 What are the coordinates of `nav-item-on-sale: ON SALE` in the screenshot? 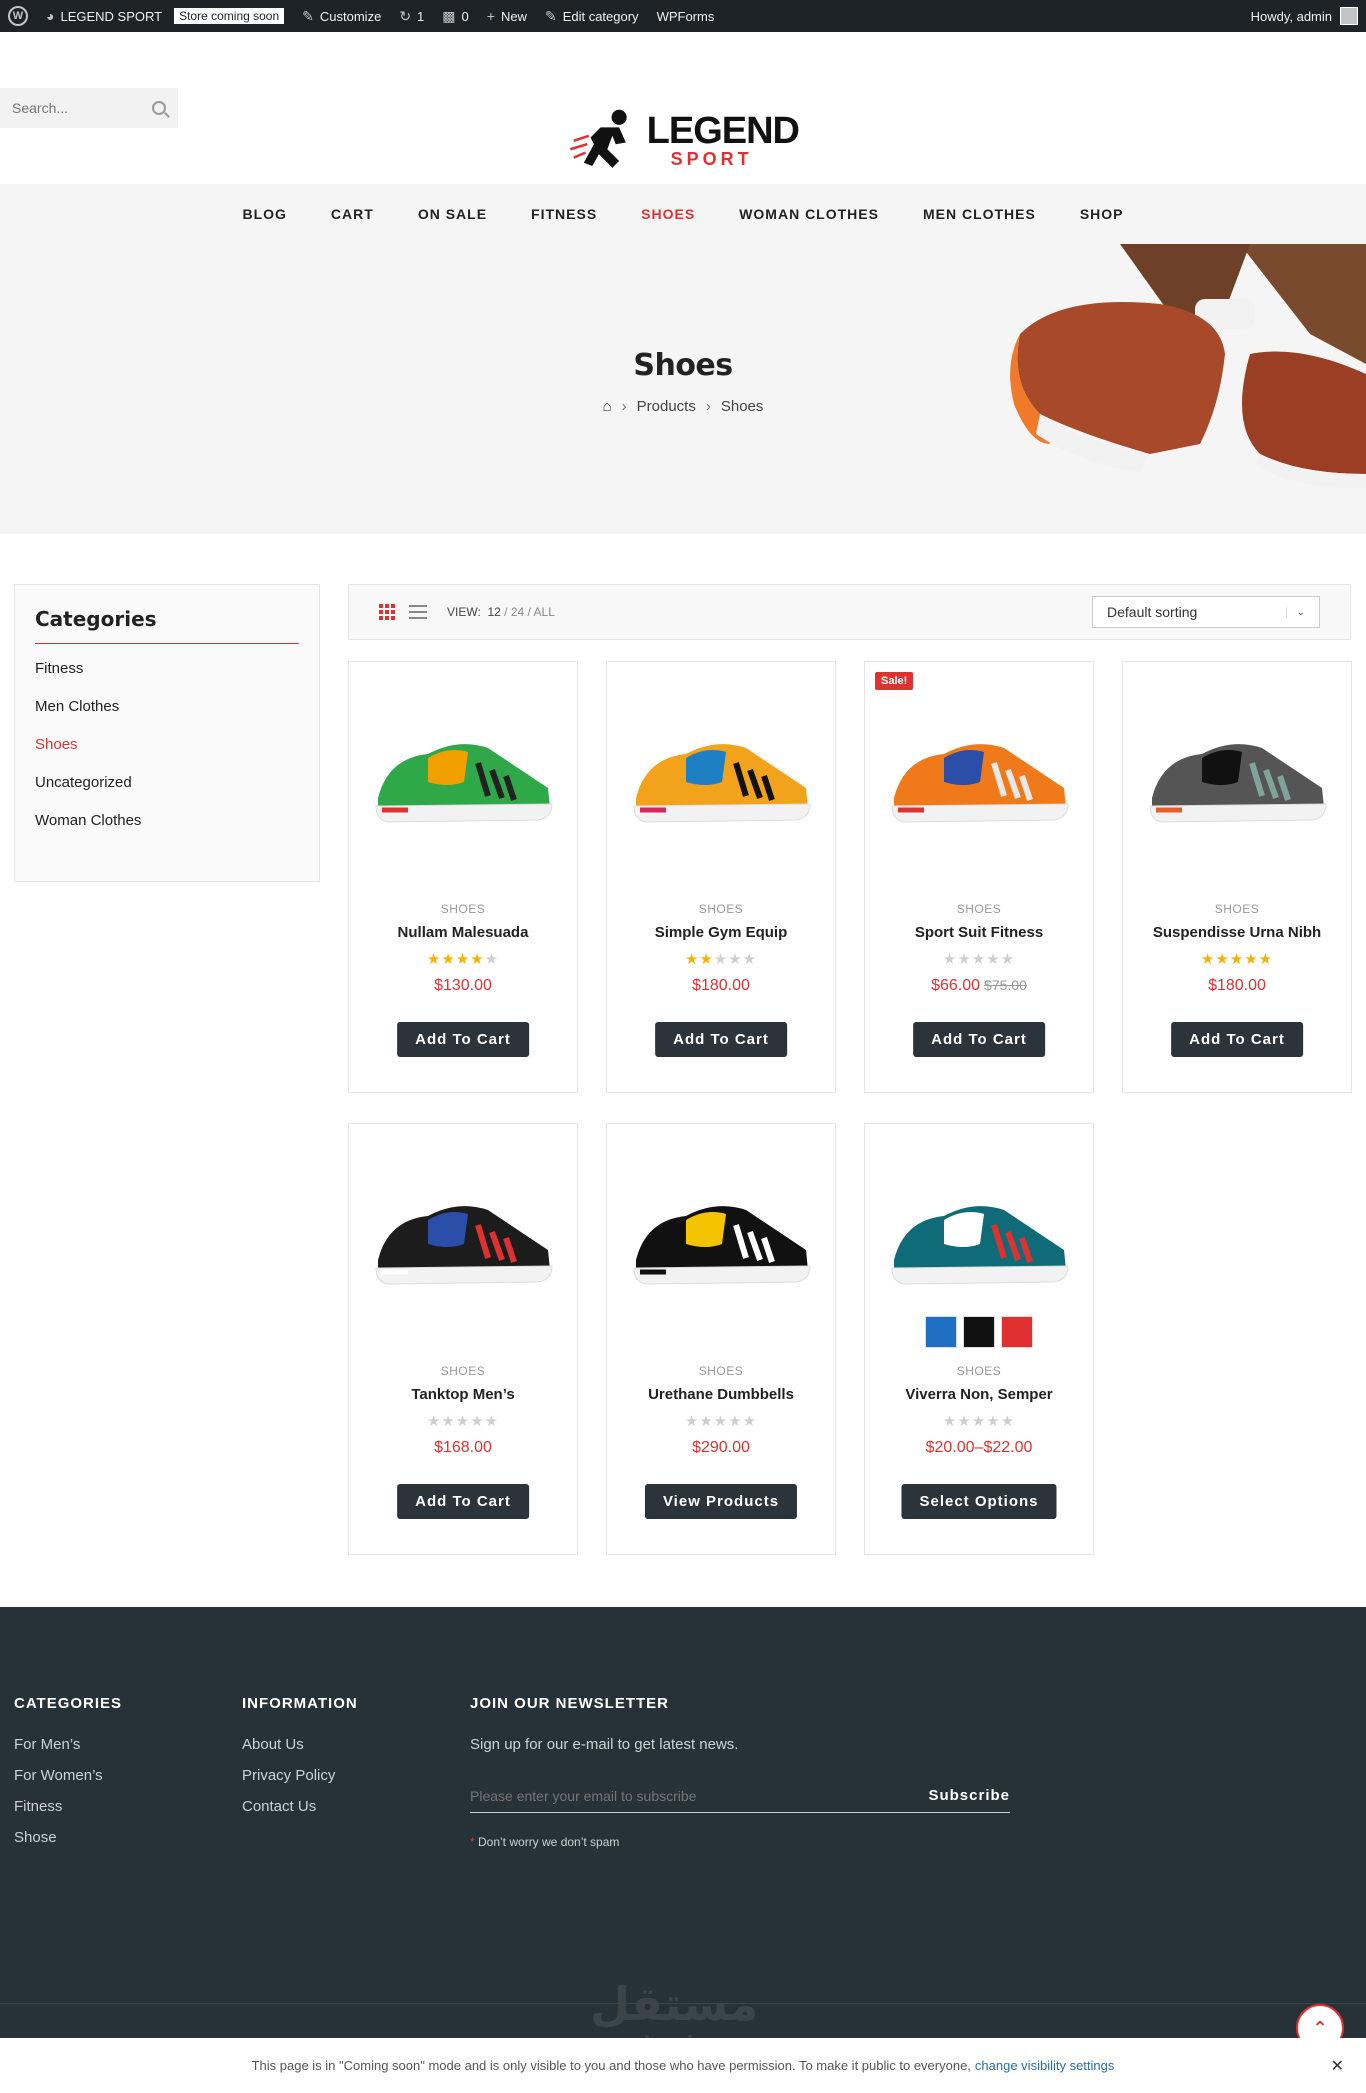 It's located at (452, 214).